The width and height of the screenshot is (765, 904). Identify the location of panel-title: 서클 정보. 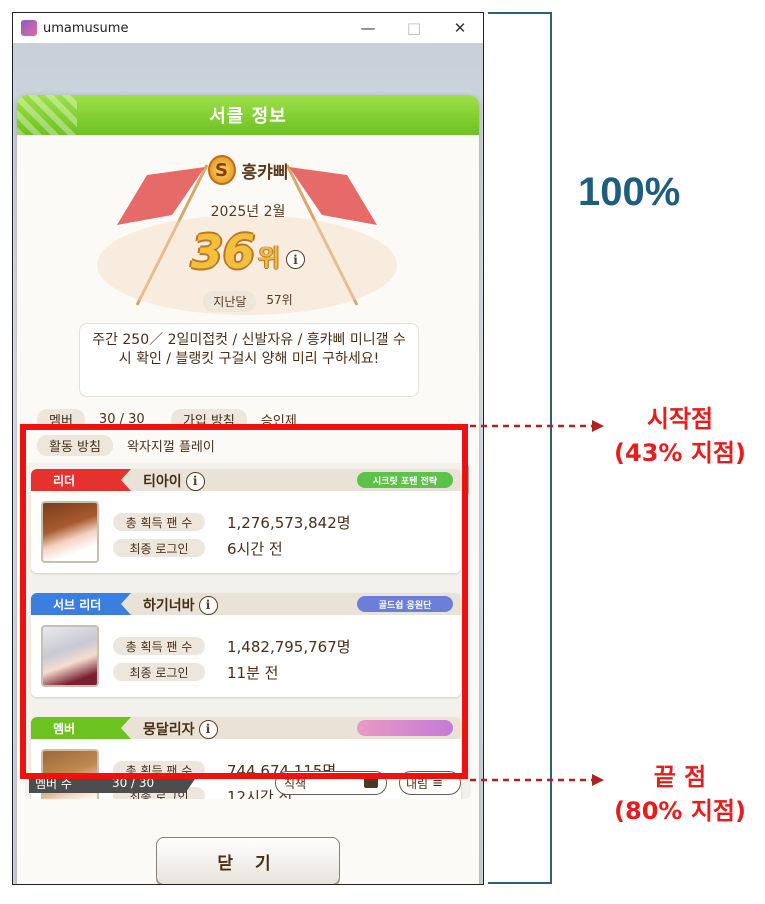
(248, 116).